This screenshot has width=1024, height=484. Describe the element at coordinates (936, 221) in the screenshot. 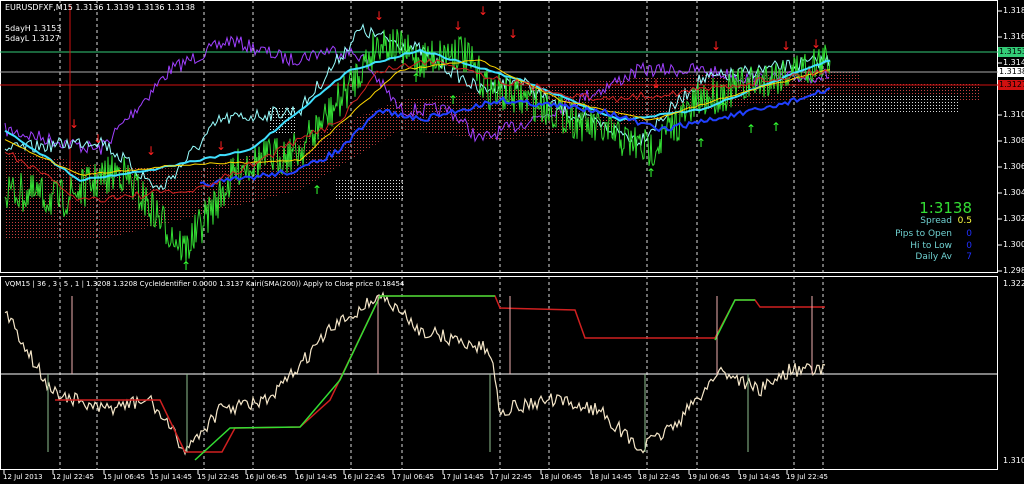

I see `spread-label: Spread` at that location.